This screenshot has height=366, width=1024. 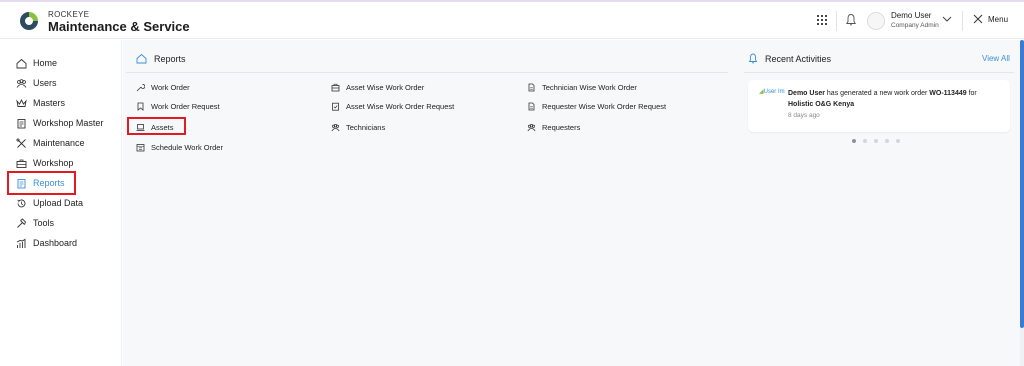 What do you see at coordinates (140, 87) in the screenshot?
I see `wrench-icon` at bounding box center [140, 87].